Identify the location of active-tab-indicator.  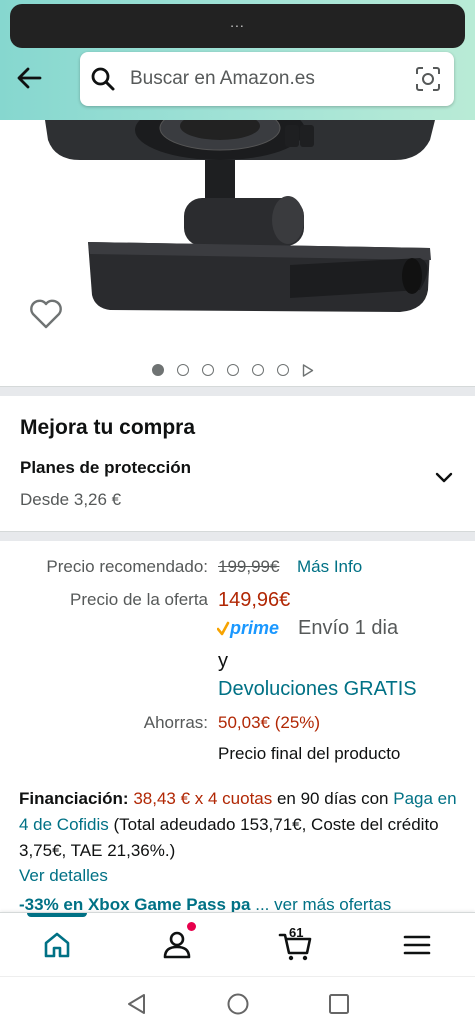
(57, 915).